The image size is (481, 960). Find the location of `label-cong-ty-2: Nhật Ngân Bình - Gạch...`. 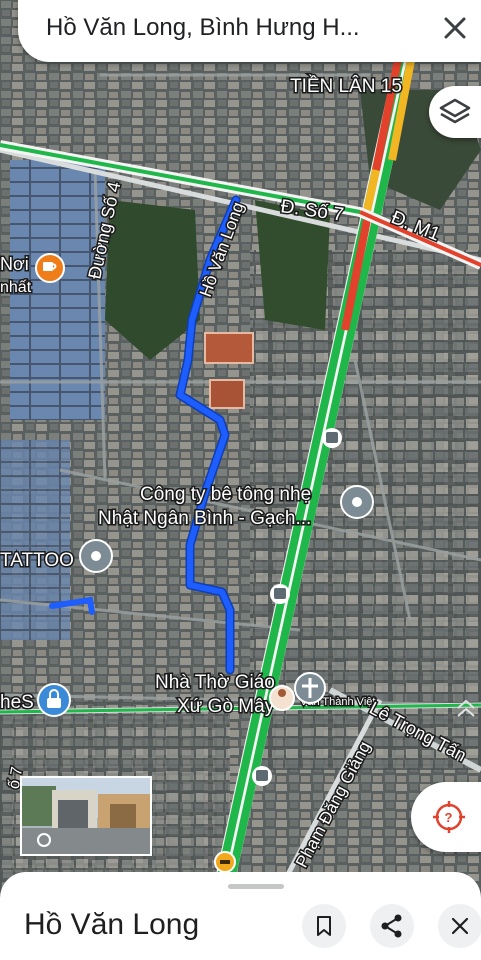

label-cong-ty-2: Nhật Ngân Bình - Gạch... is located at coordinates (205, 519).